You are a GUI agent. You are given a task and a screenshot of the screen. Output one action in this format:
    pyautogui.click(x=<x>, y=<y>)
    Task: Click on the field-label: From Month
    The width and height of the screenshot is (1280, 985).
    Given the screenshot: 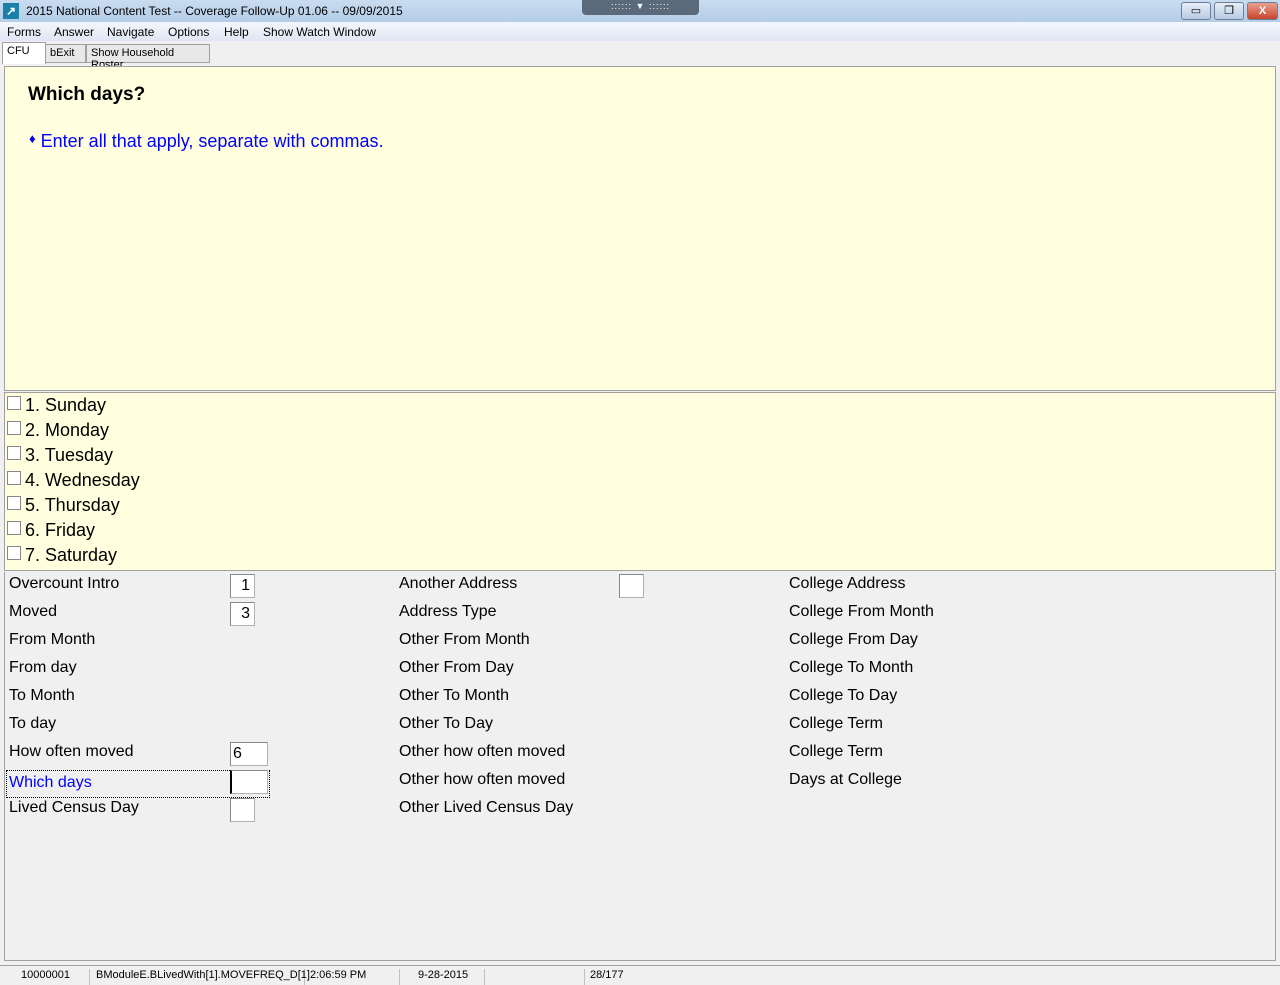 What is the action you would take?
    pyautogui.click(x=52, y=640)
    